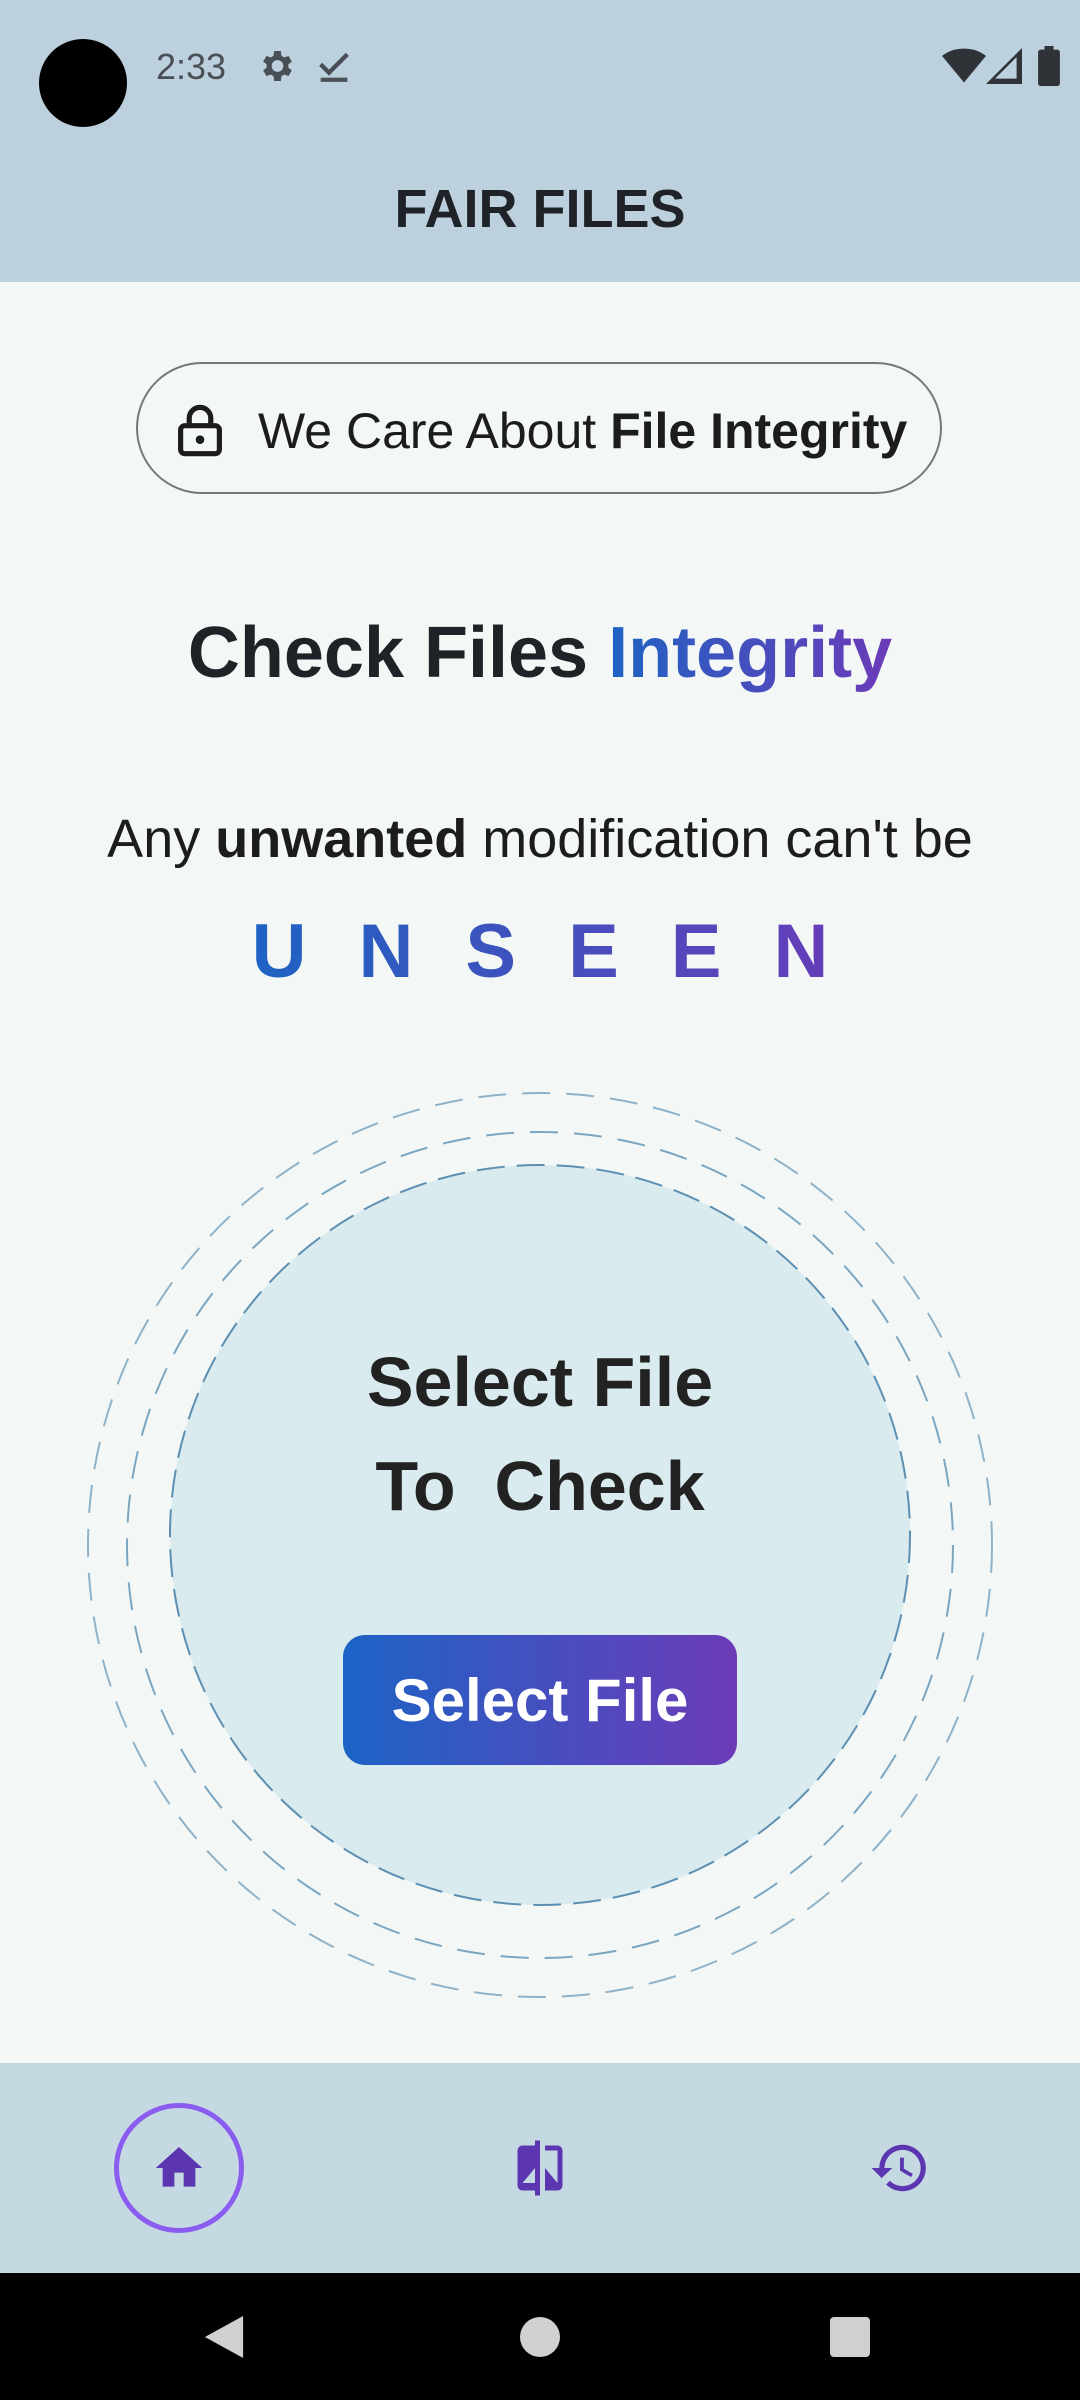  What do you see at coordinates (720, 839) in the screenshot?
I see `subtitle-post: modification can't be` at bounding box center [720, 839].